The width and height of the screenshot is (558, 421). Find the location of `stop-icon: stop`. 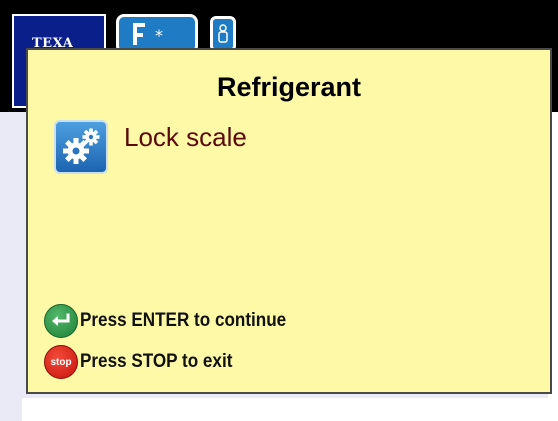

stop-icon: stop is located at coordinates (61, 362).